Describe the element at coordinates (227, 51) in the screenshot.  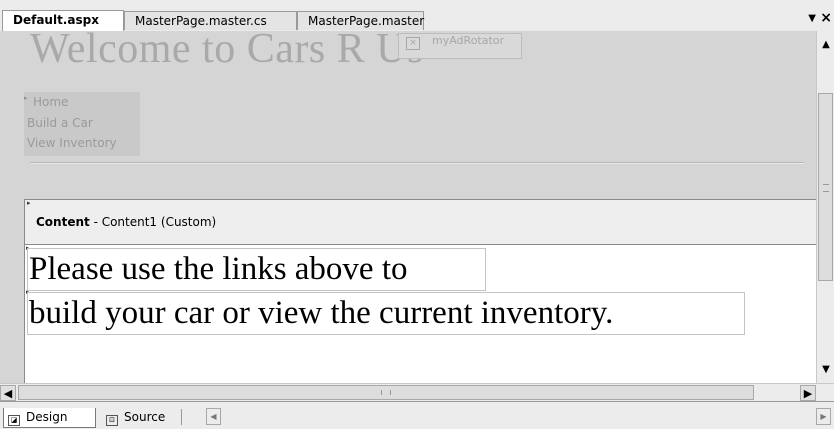
I see `master-site-title: Welcome to Cars R Us` at that location.